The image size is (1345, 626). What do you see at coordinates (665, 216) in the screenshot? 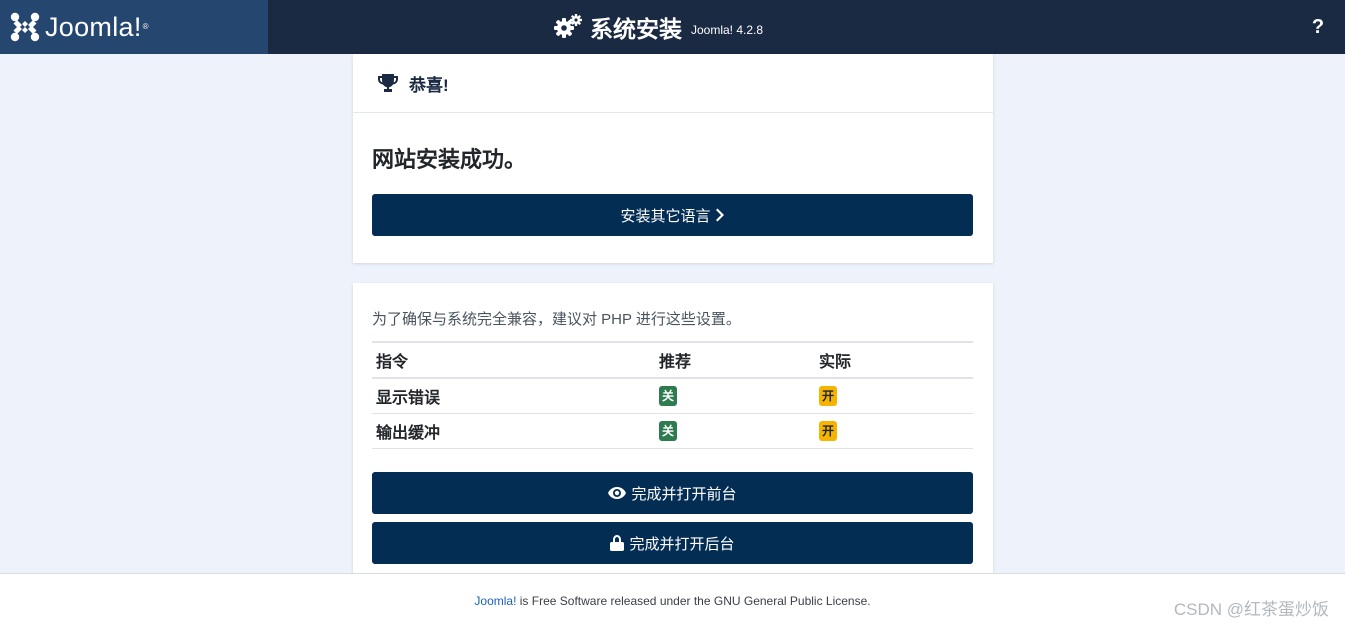
I see `install-languages-label: 安装其它语言` at bounding box center [665, 216].